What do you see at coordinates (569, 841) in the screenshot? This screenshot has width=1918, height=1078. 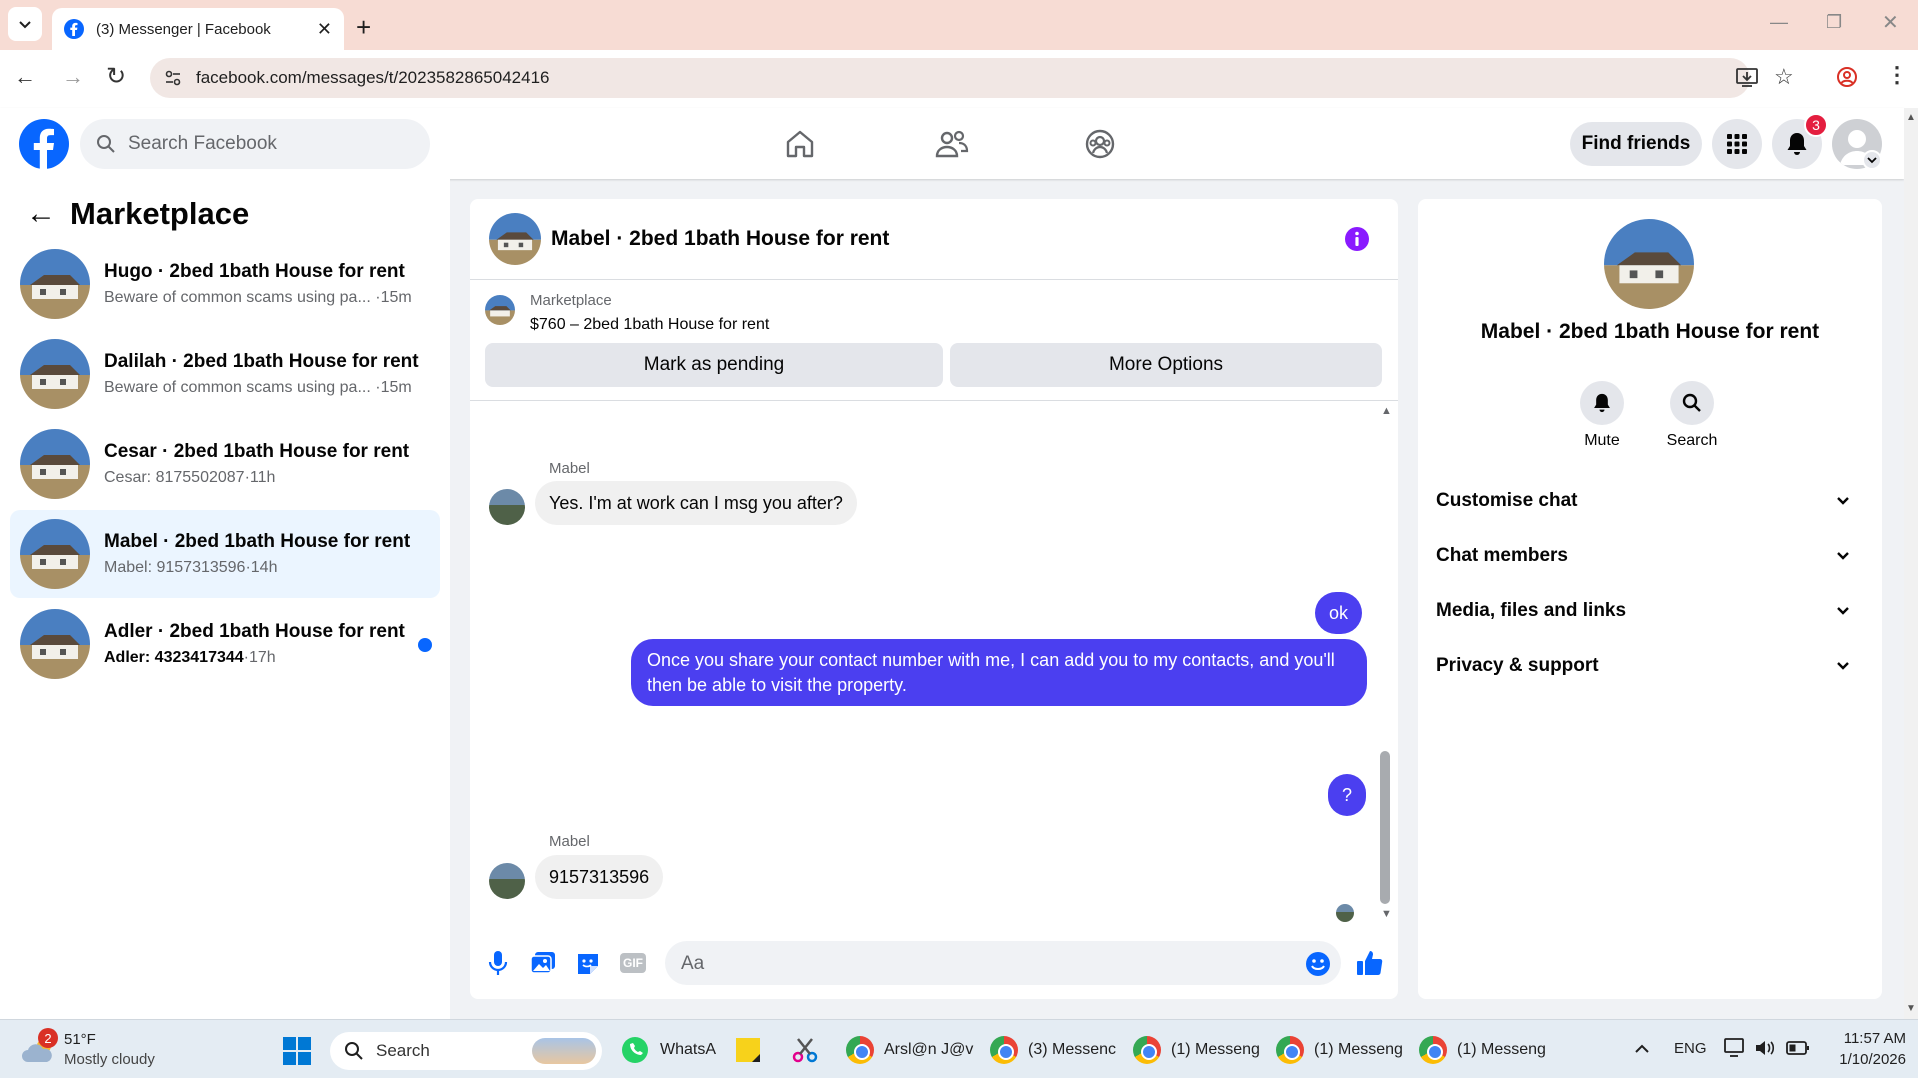 I see `message-sender: Mabel` at bounding box center [569, 841].